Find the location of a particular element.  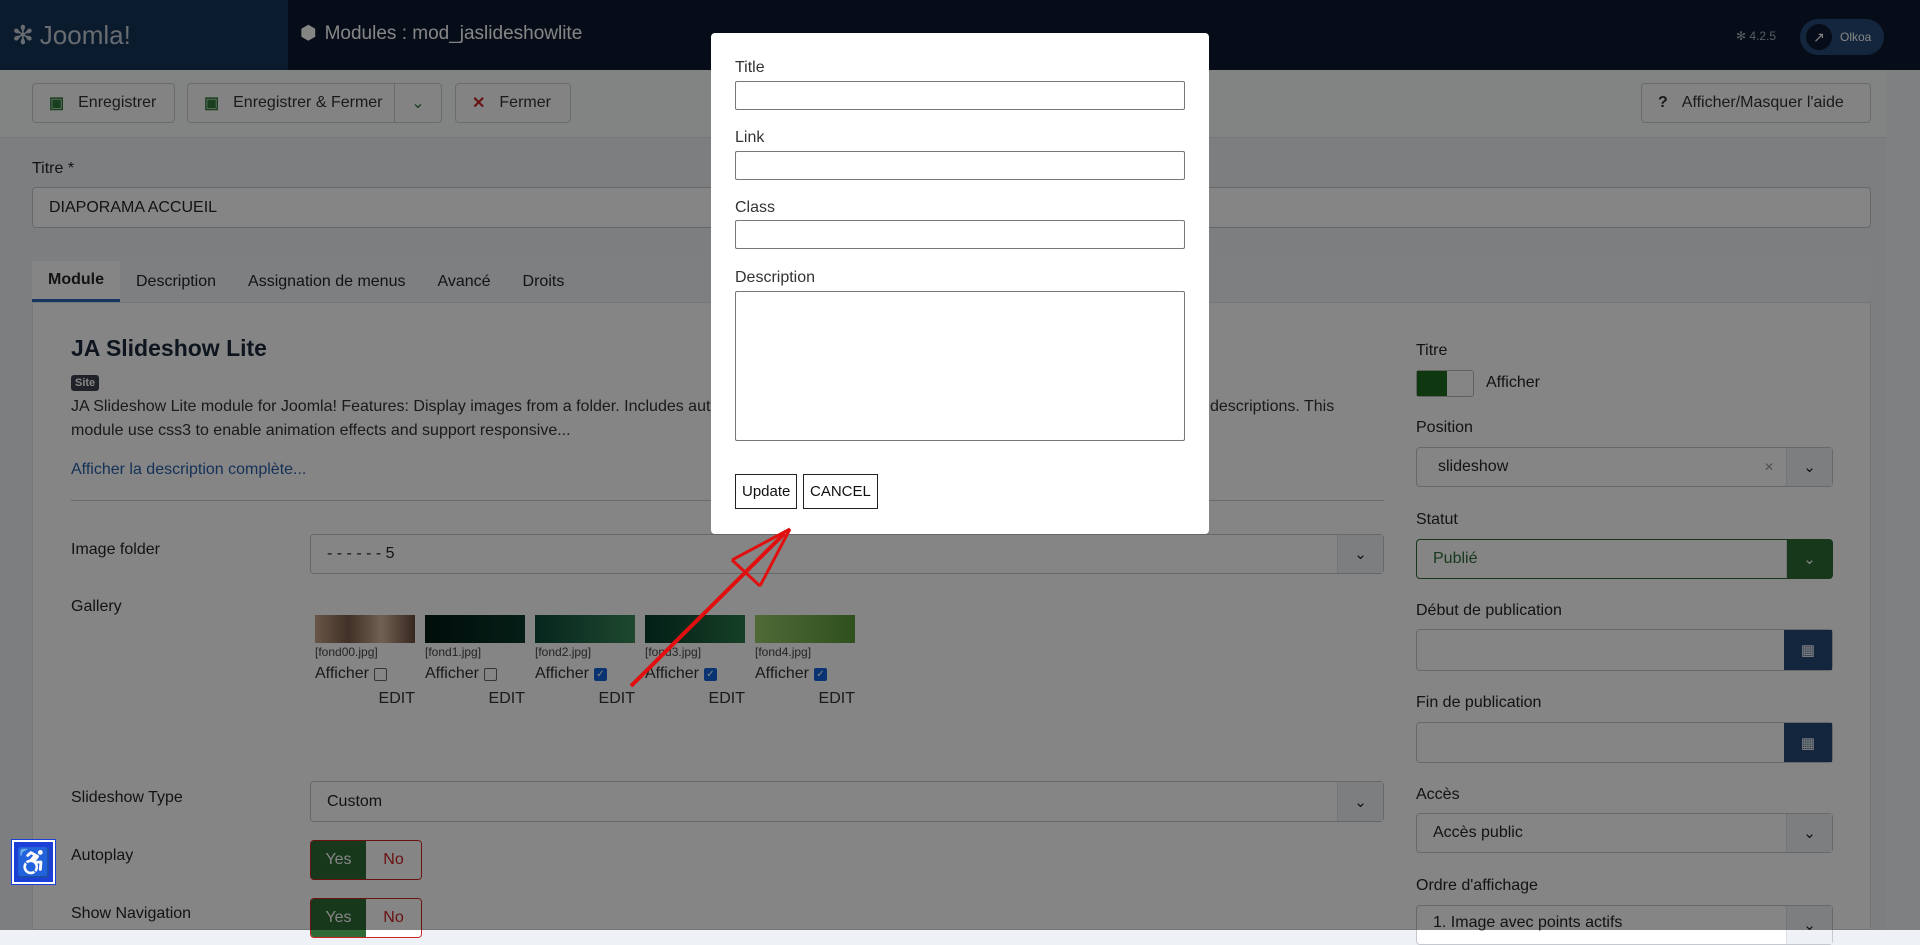

arrow-shaft is located at coordinates (708, 609).